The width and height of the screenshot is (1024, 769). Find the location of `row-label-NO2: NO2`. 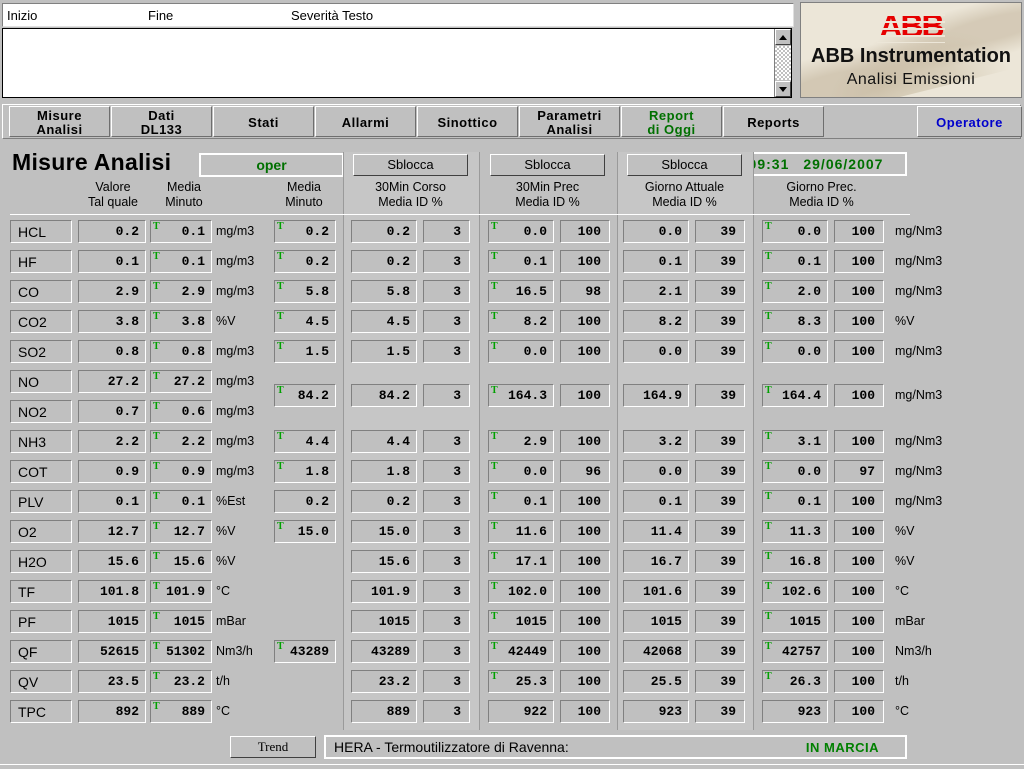

row-label-NO2: NO2 is located at coordinates (41, 411).